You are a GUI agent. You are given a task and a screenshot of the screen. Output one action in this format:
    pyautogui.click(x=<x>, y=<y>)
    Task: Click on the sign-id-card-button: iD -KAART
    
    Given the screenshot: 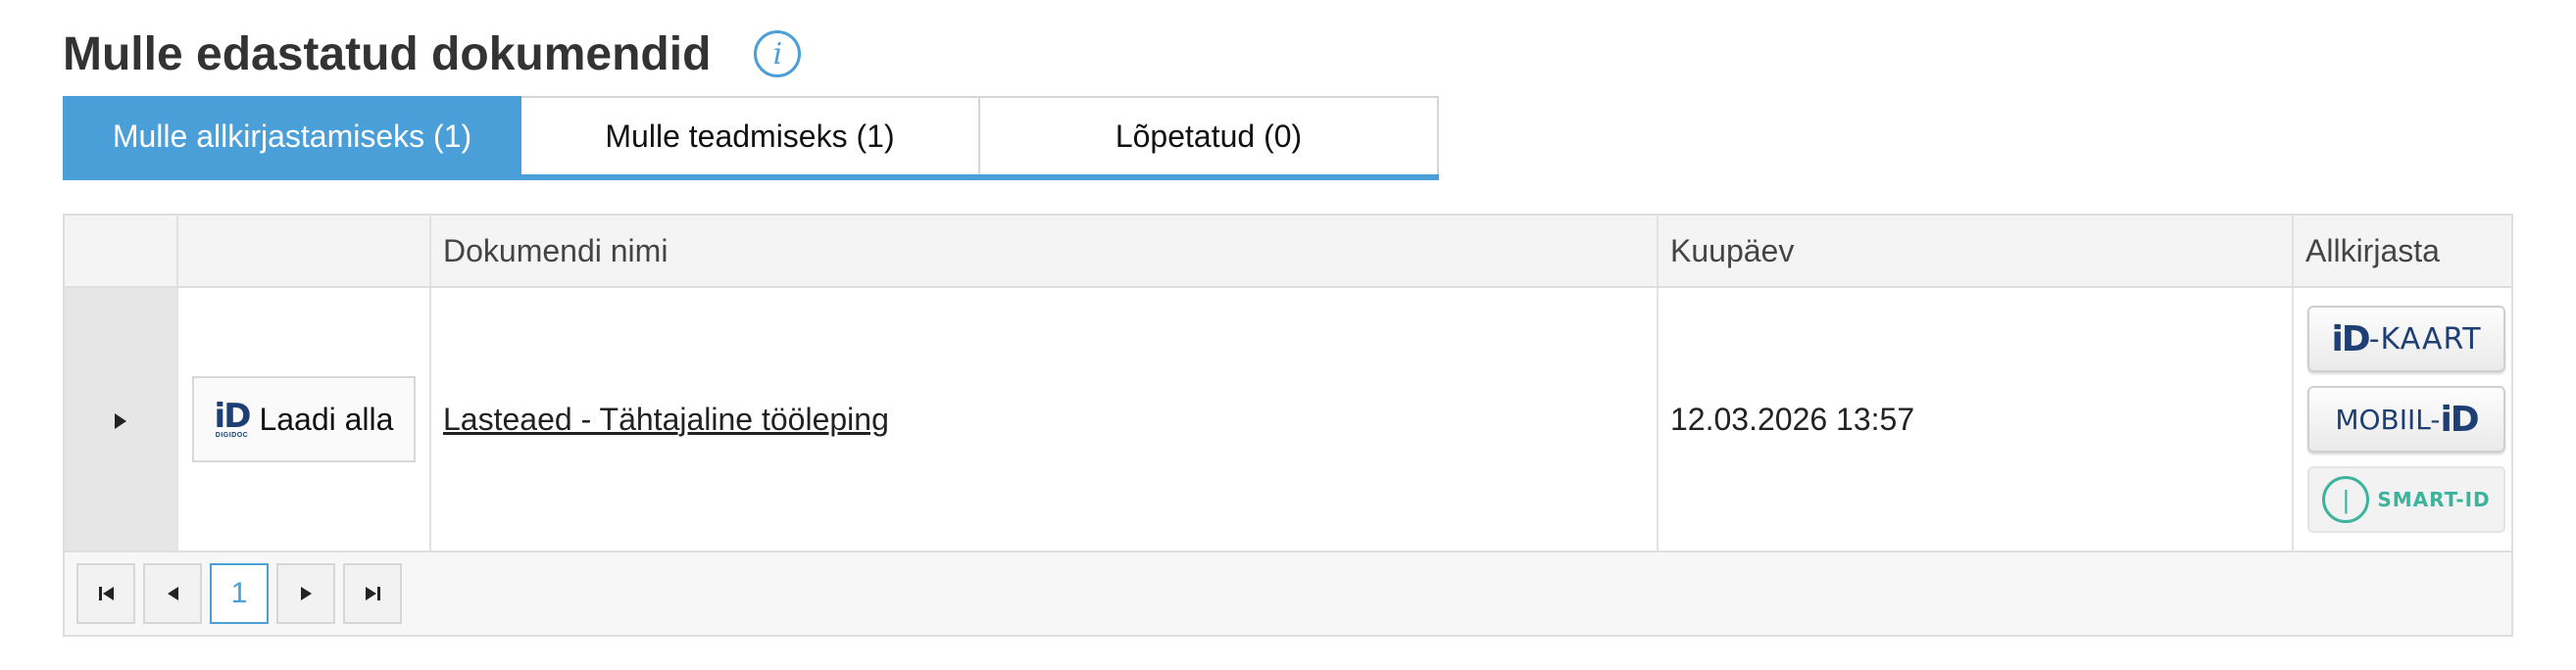 What is the action you would take?
    pyautogui.click(x=2406, y=339)
    